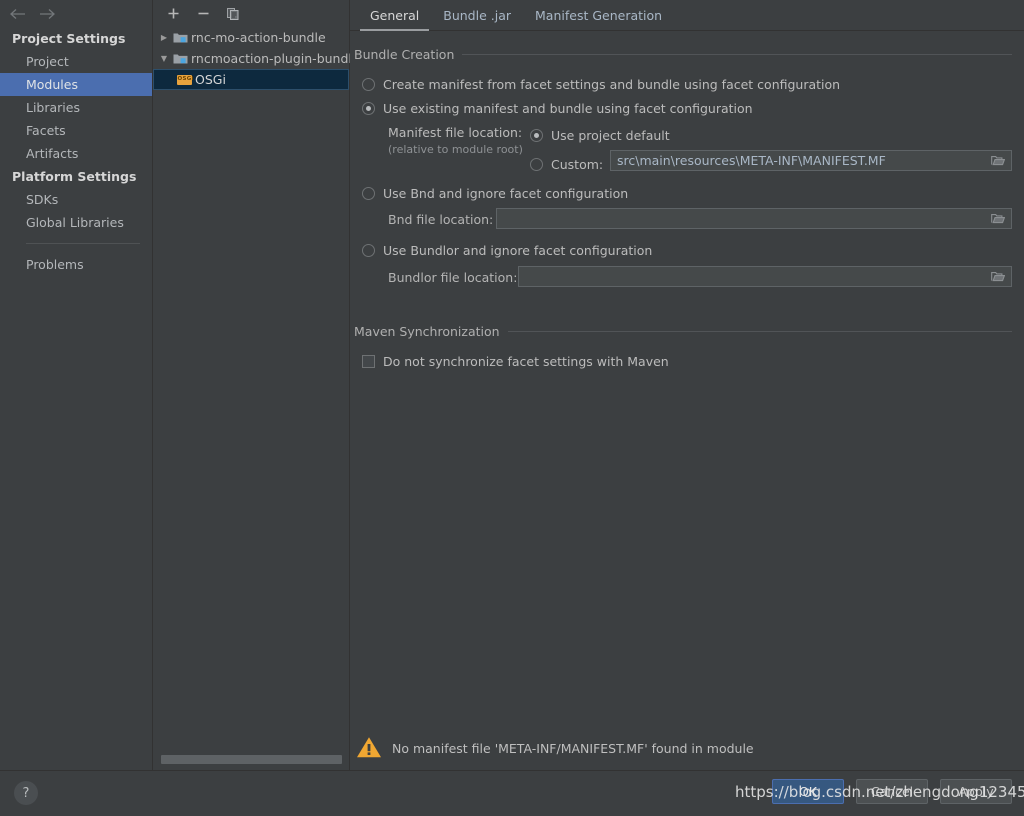  What do you see at coordinates (368, 361) in the screenshot?
I see `checkbox-do-not-sync-icon` at bounding box center [368, 361].